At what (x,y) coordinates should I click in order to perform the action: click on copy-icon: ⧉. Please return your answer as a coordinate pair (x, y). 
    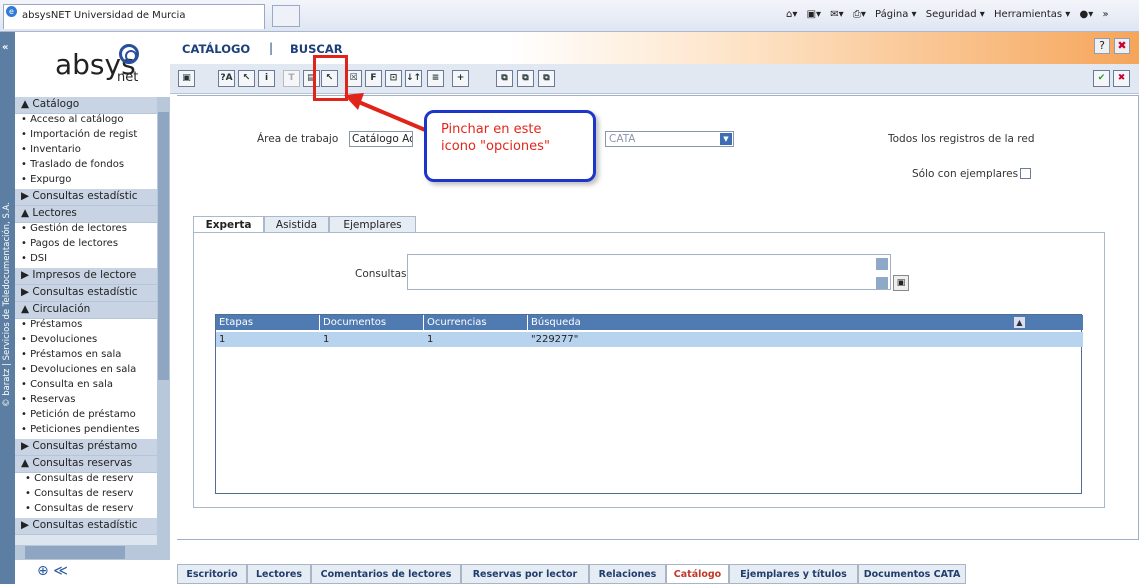
    Looking at the image, I should click on (504, 78).